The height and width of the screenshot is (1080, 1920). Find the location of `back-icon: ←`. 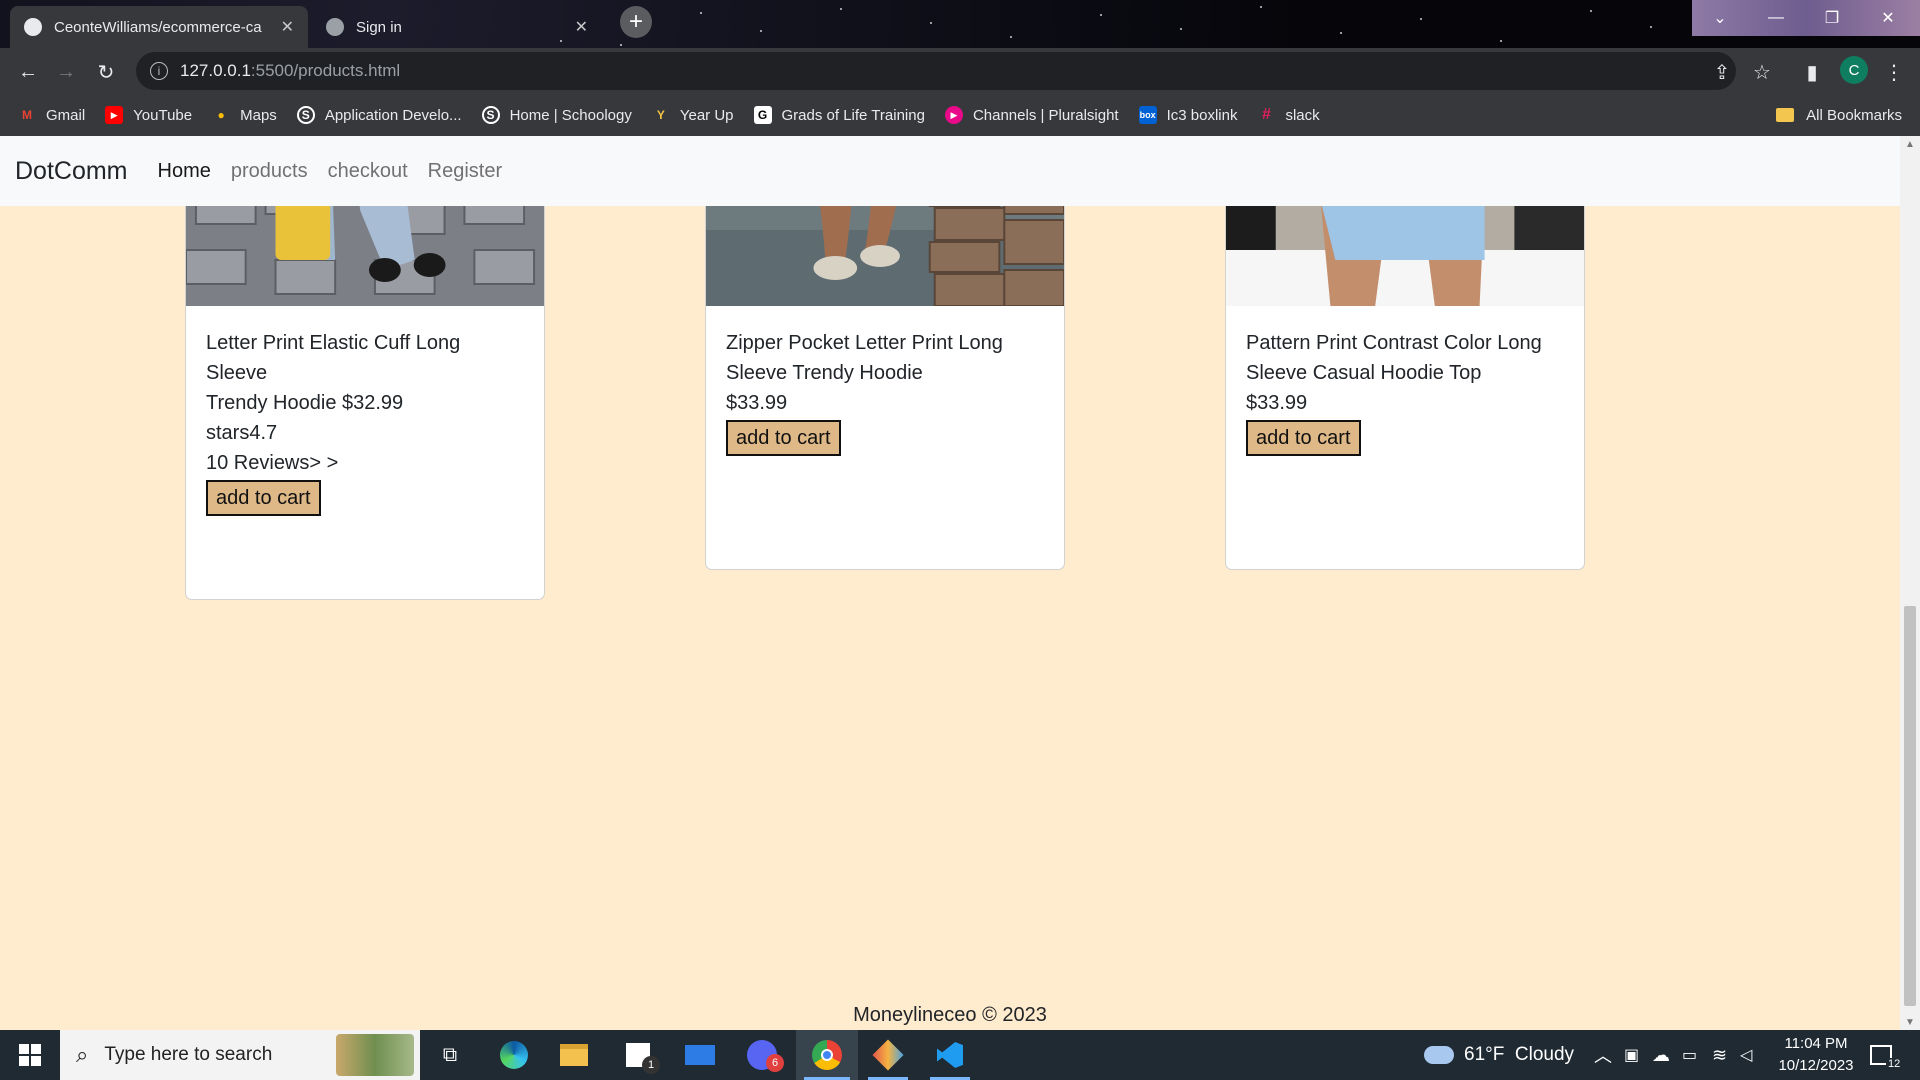

back-icon: ← is located at coordinates (28, 72).